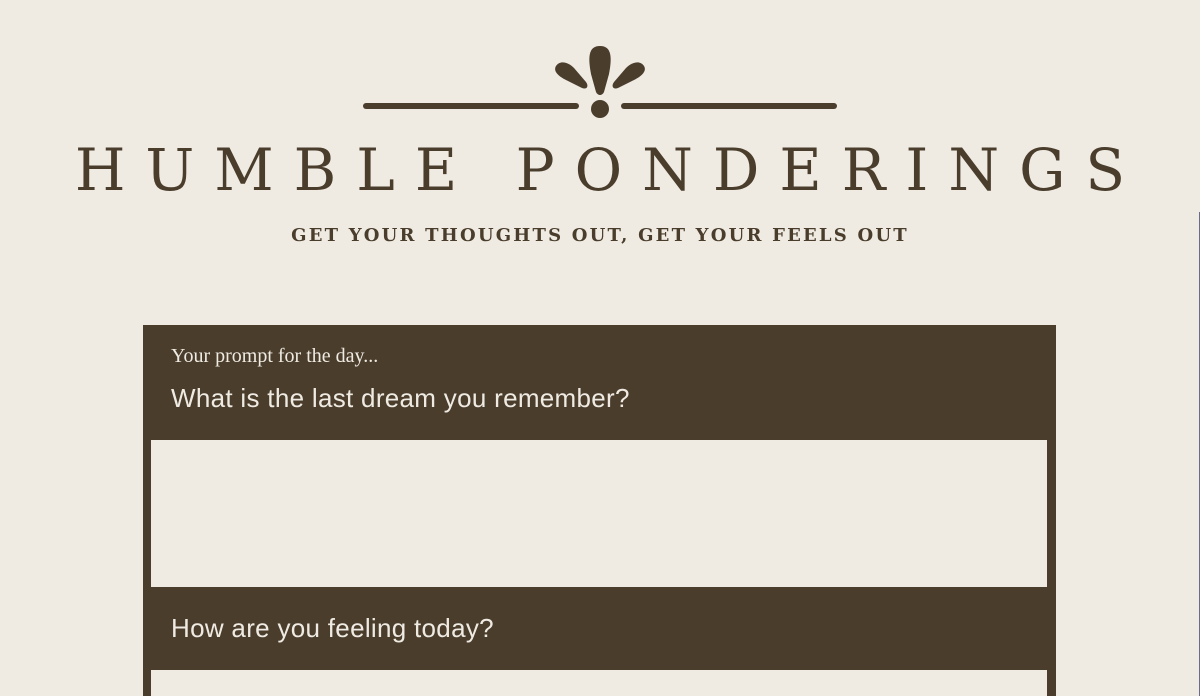  Describe the element at coordinates (610, 170) in the screenshot. I see `site-title: HUMBLE PONDERINGS` at that location.